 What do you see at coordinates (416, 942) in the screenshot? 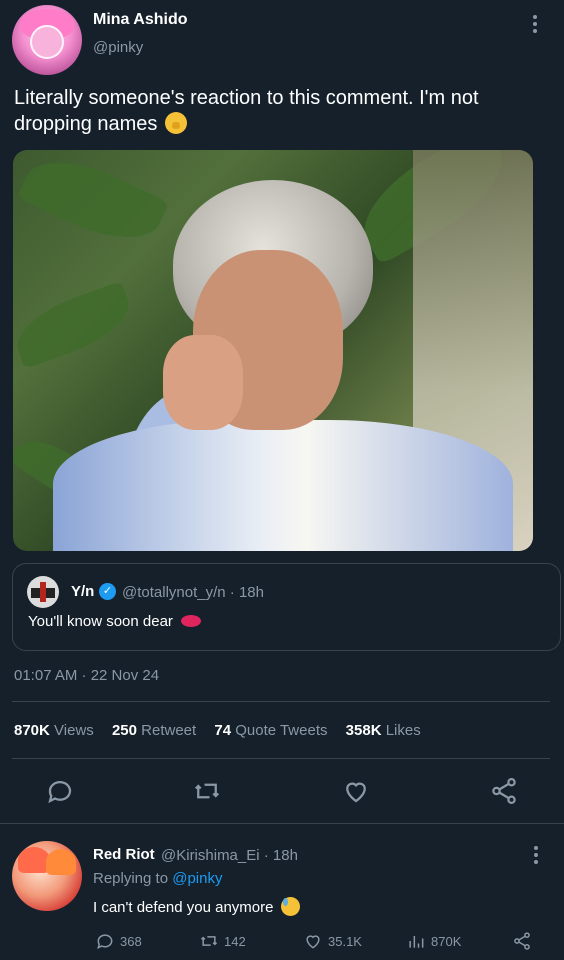
I see `views-icon` at bounding box center [416, 942].